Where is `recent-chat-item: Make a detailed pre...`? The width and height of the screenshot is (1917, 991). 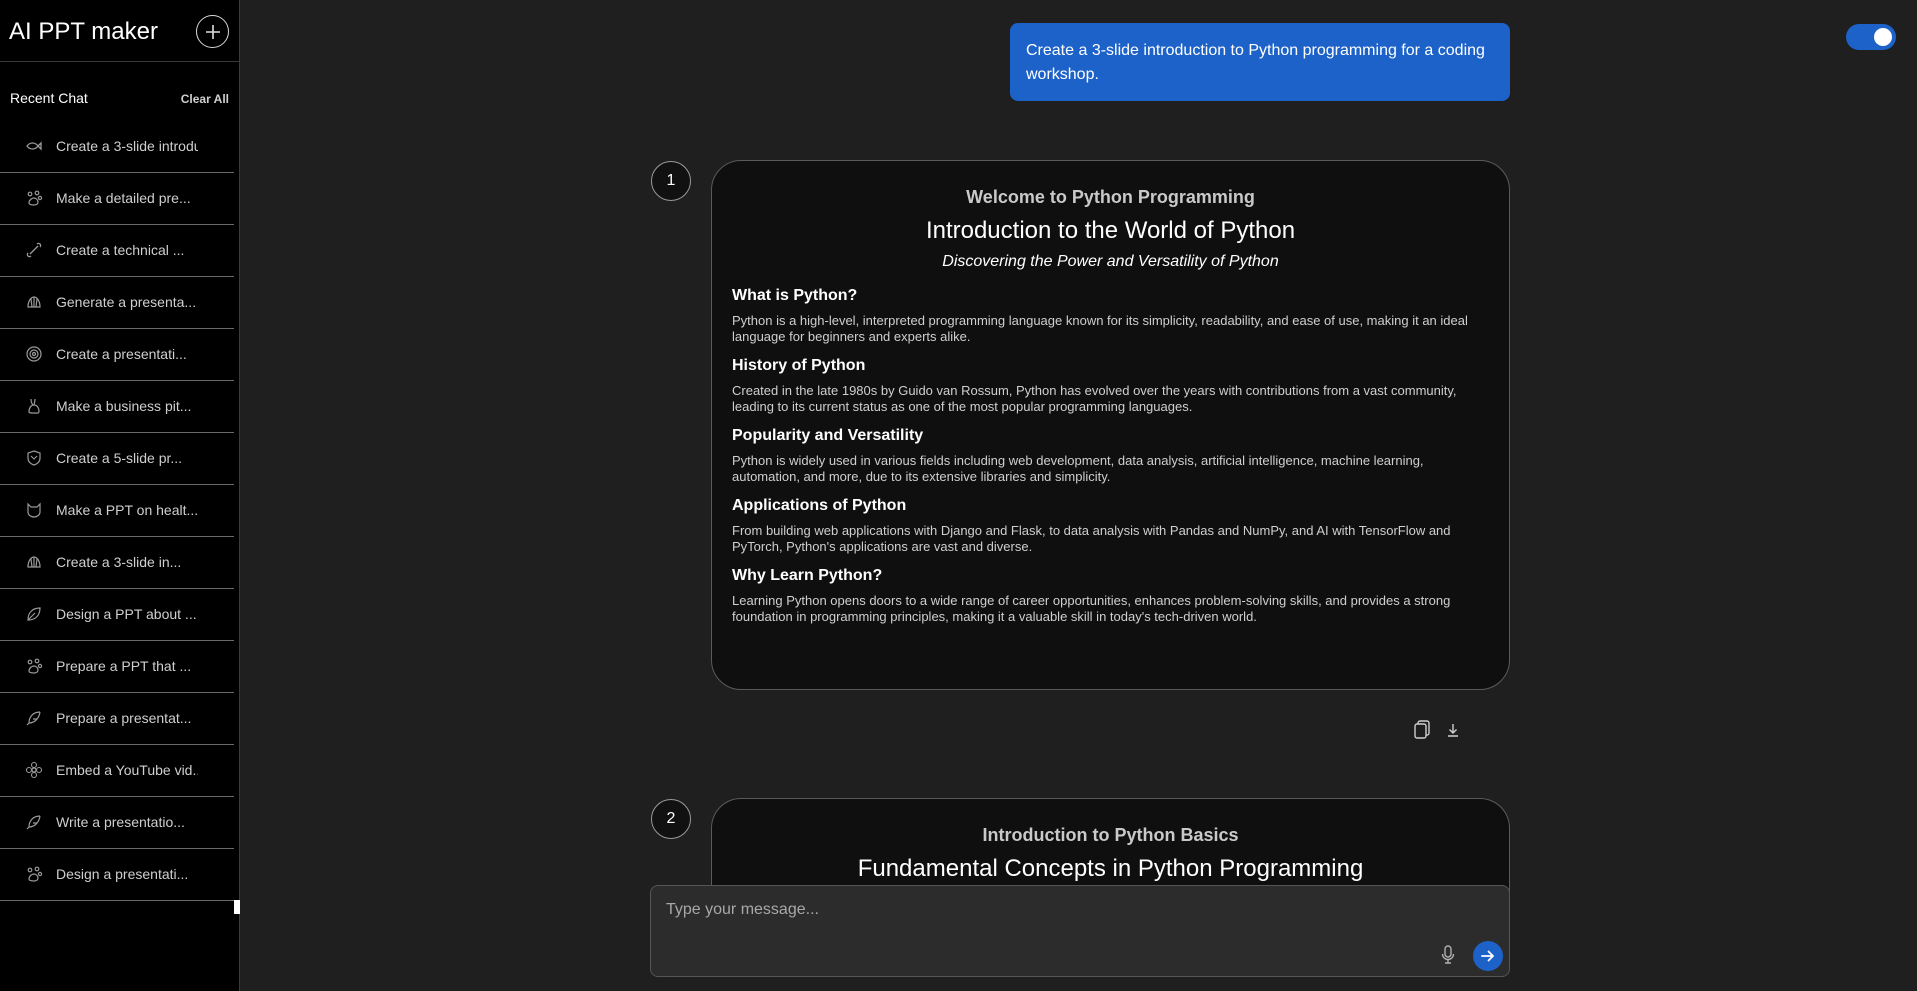
recent-chat-item: Make a detailed pre... is located at coordinates (117, 199).